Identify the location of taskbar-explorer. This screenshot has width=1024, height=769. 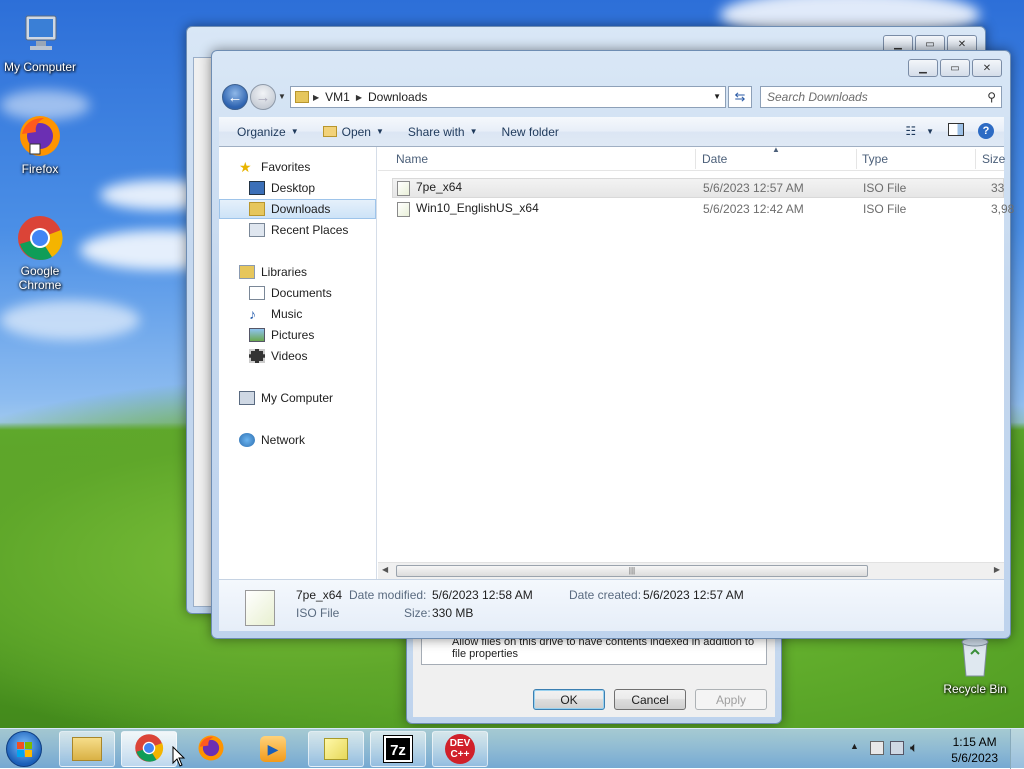
(87, 749).